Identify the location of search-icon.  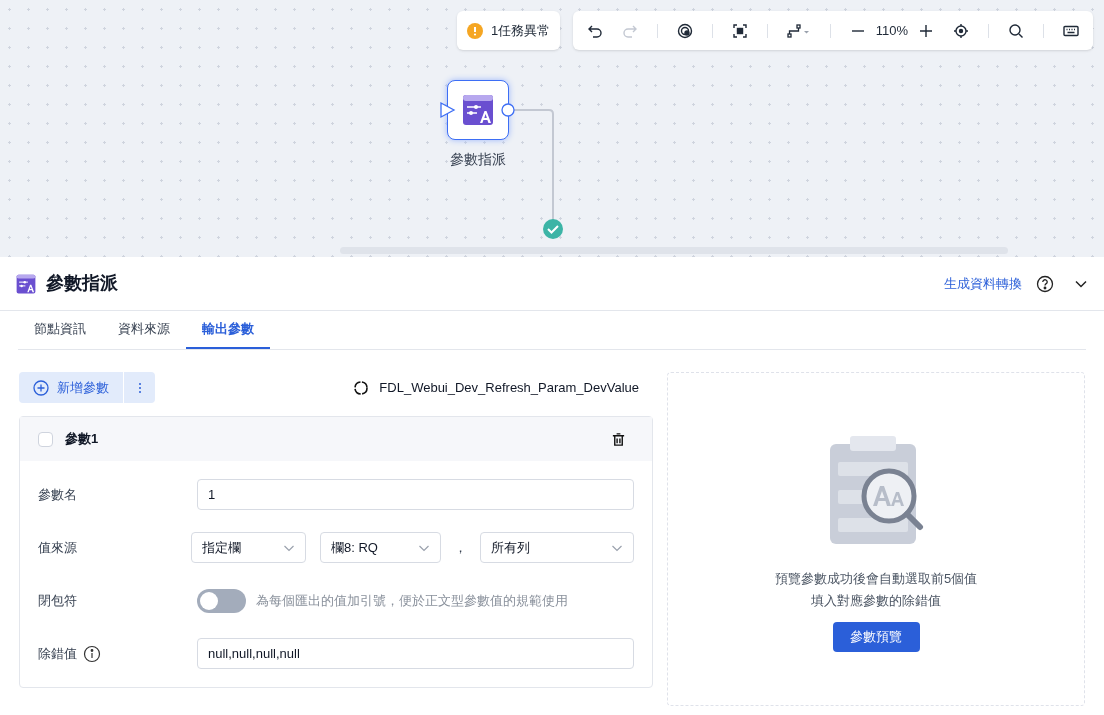
(1015, 30).